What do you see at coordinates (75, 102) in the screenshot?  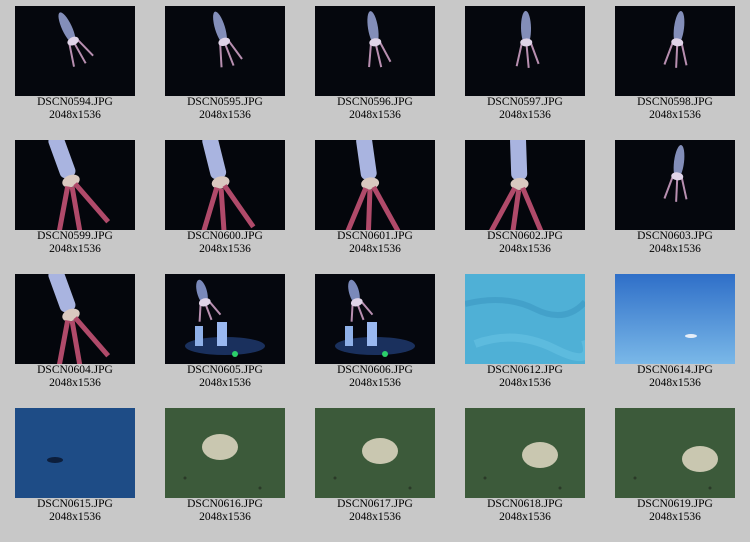 I see `thumbnail-filename: DSCN0594.JPG` at bounding box center [75, 102].